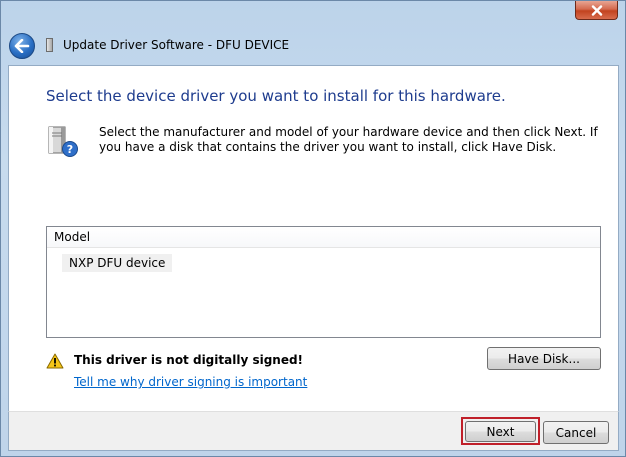  What do you see at coordinates (189, 360) in the screenshot?
I see `unsigned-warning-text: This driver is not digitally signed!` at bounding box center [189, 360].